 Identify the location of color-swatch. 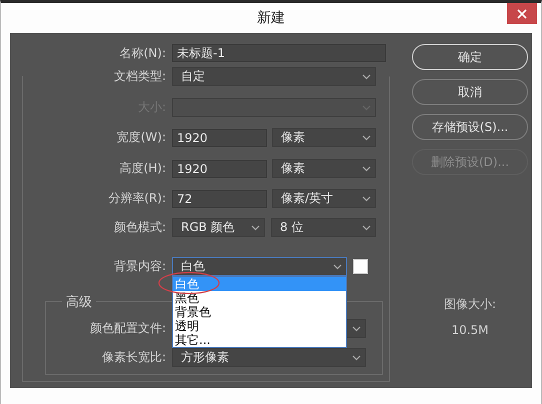
(360, 266).